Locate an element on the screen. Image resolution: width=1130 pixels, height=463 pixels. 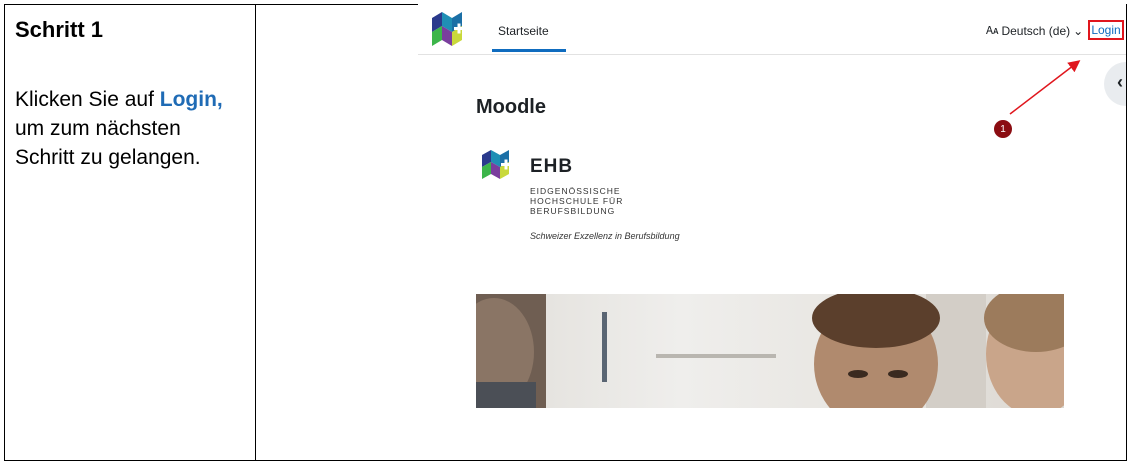
ehb-name: EHB is located at coordinates (552, 166).